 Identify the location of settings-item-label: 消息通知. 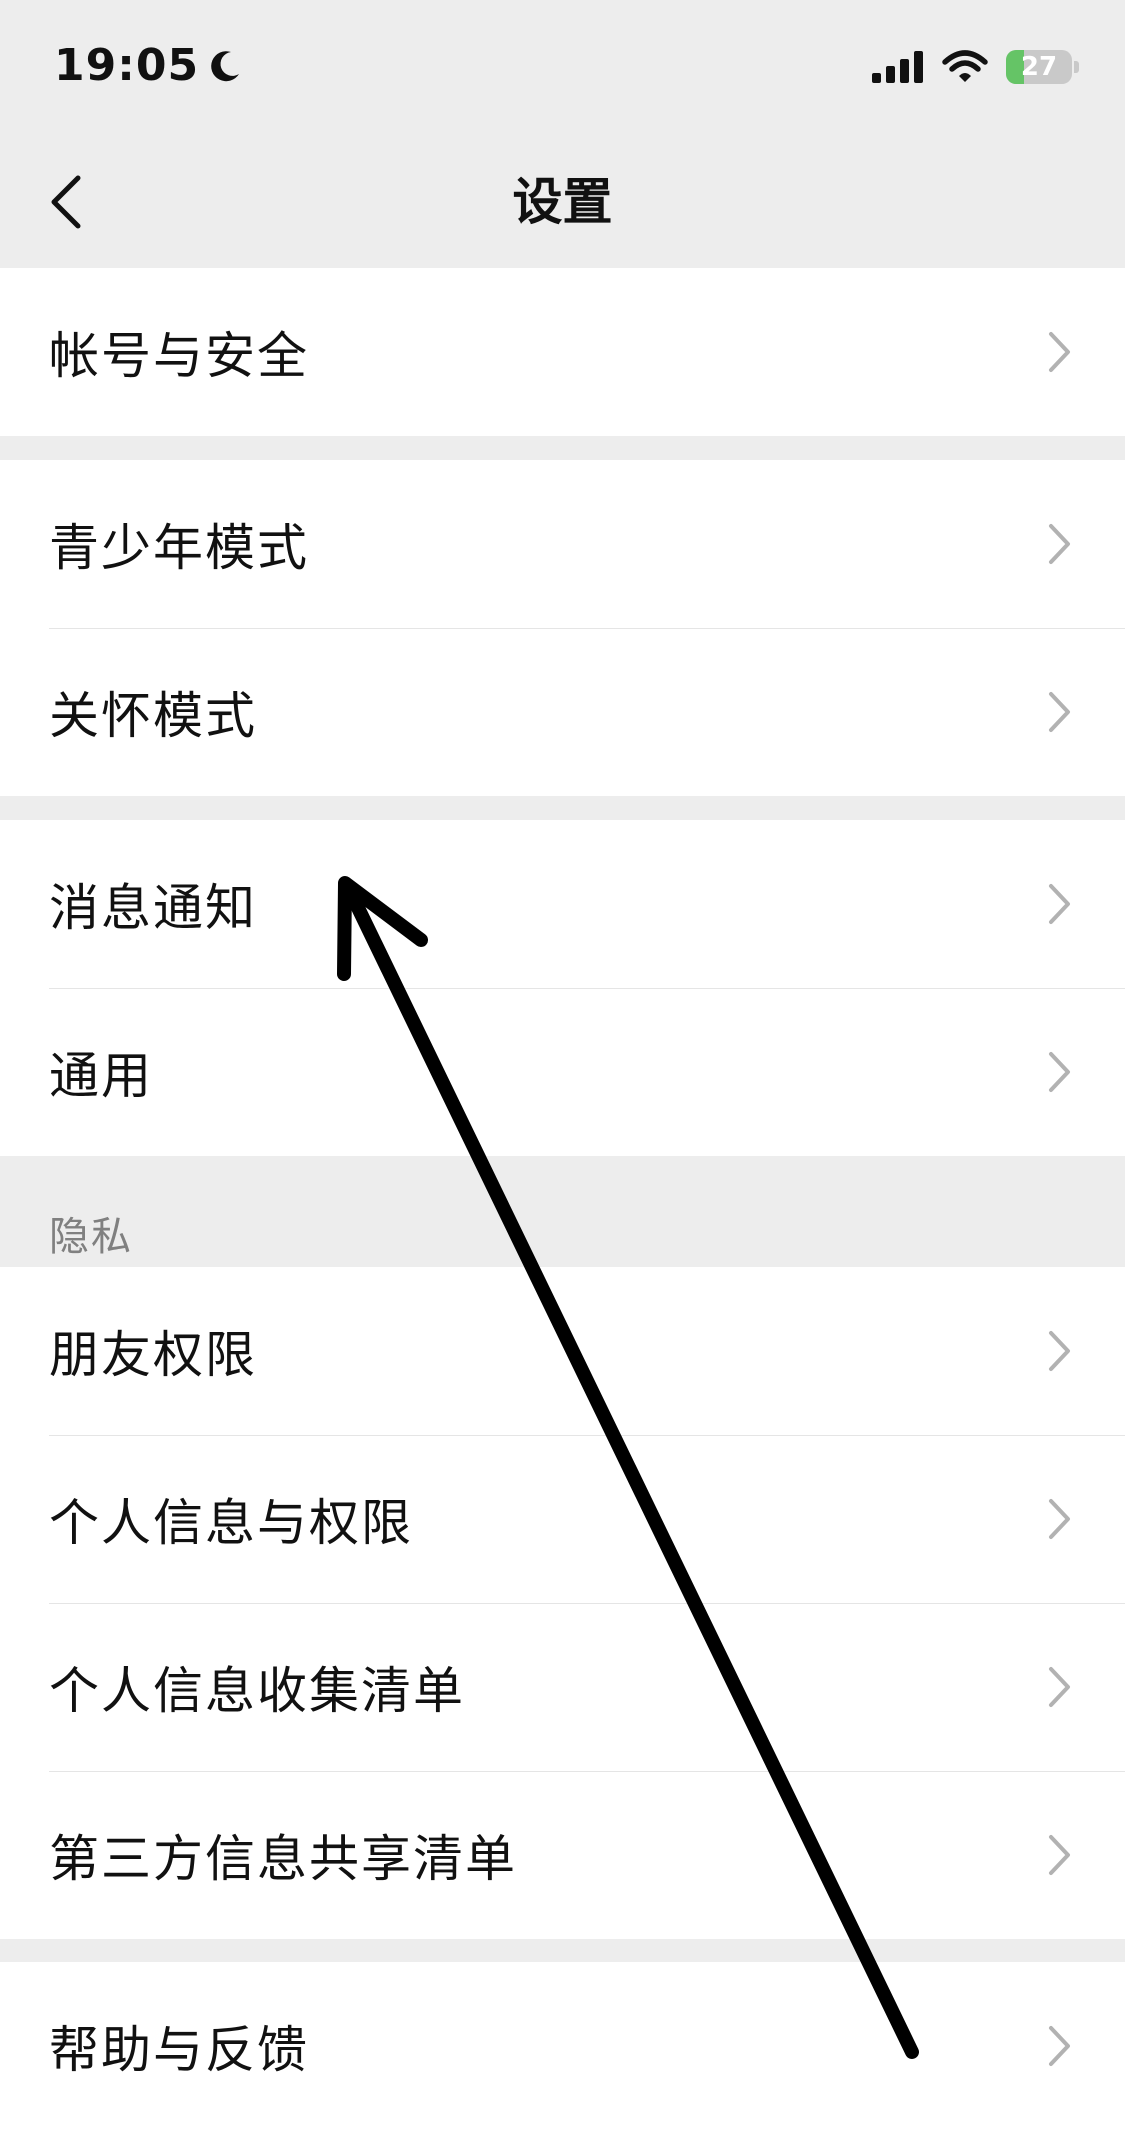
(153, 908).